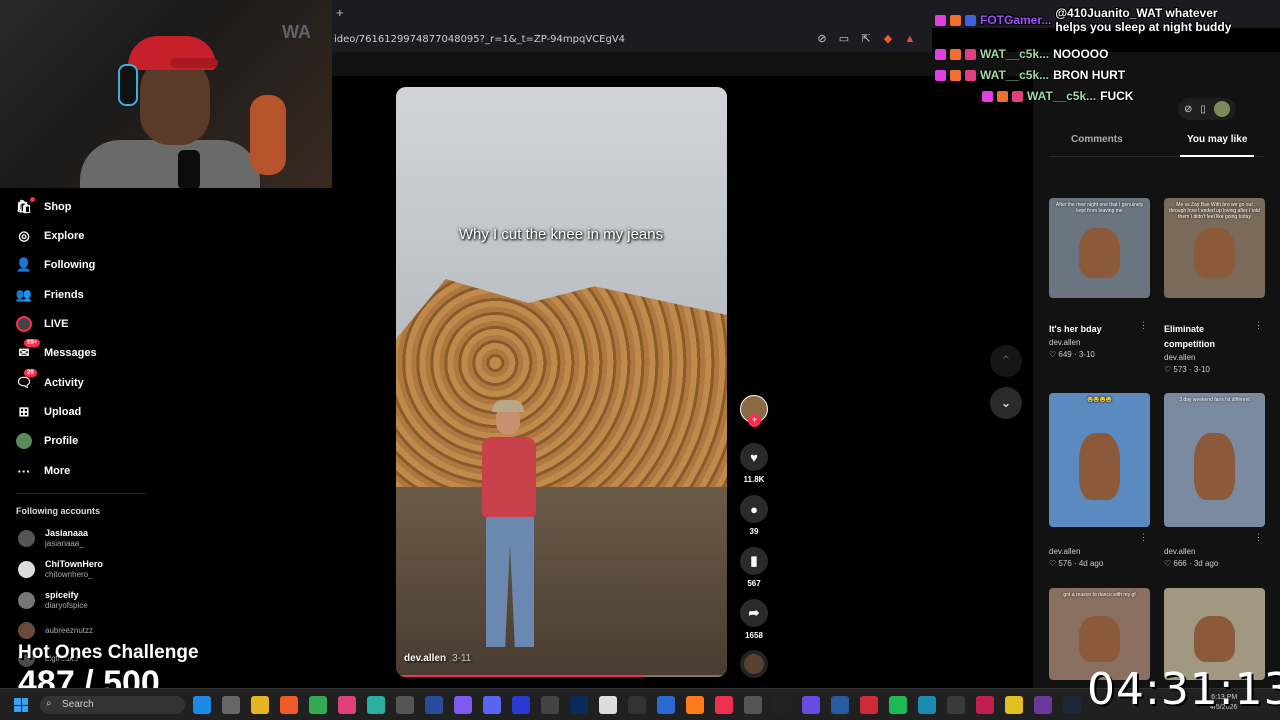  I want to click on video-progress-bar, so click(561, 676).